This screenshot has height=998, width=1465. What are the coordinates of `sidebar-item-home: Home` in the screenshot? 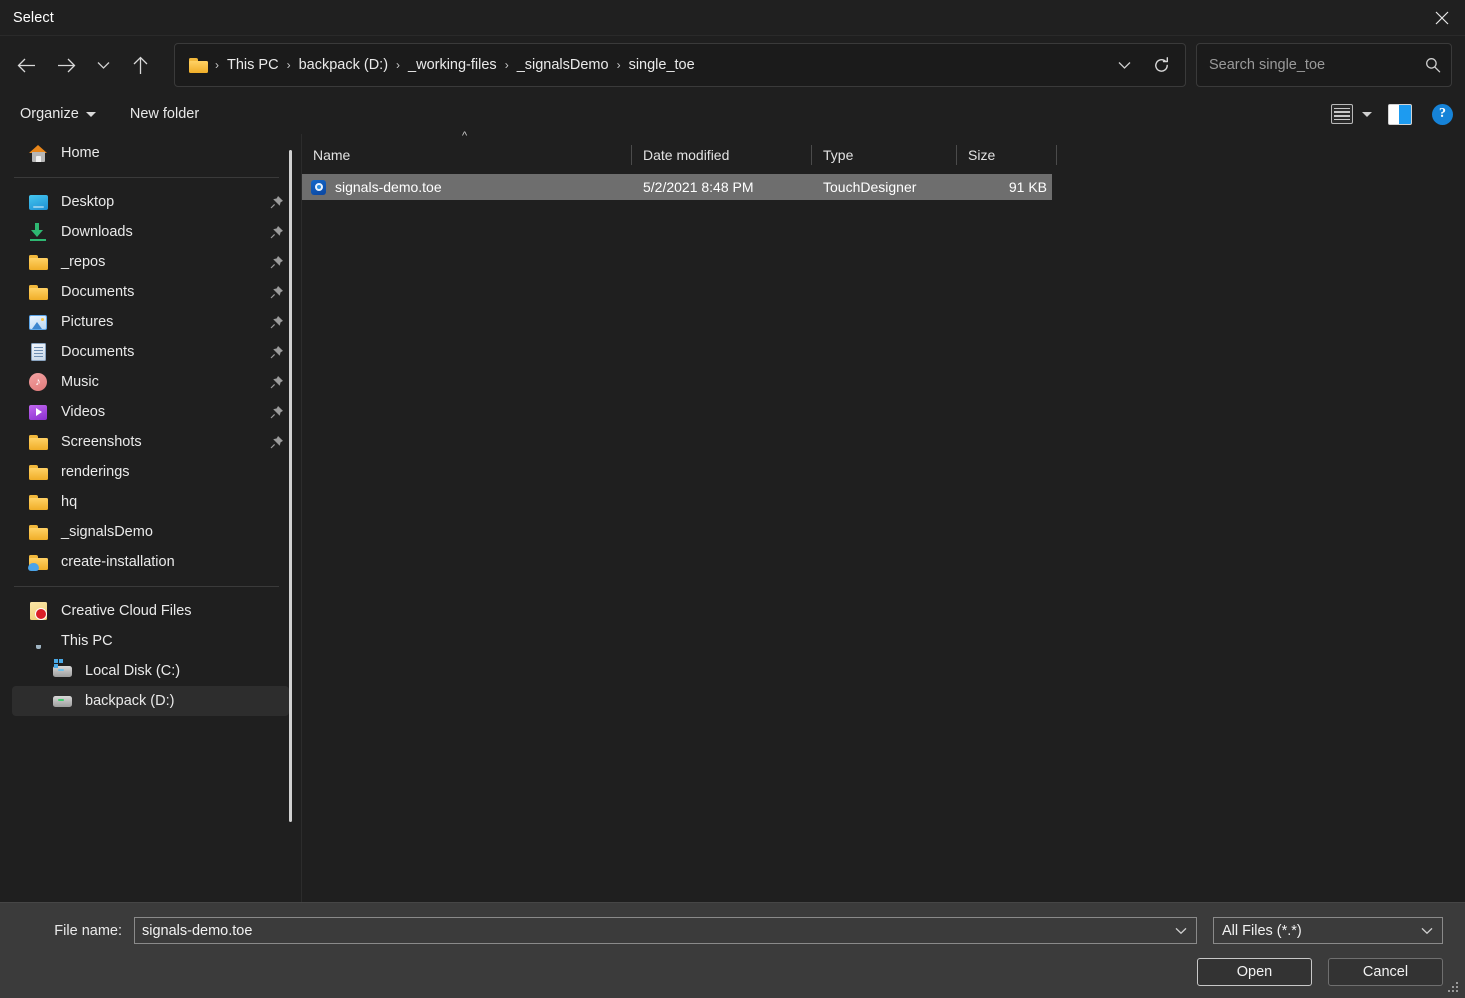 It's located at (150, 153).